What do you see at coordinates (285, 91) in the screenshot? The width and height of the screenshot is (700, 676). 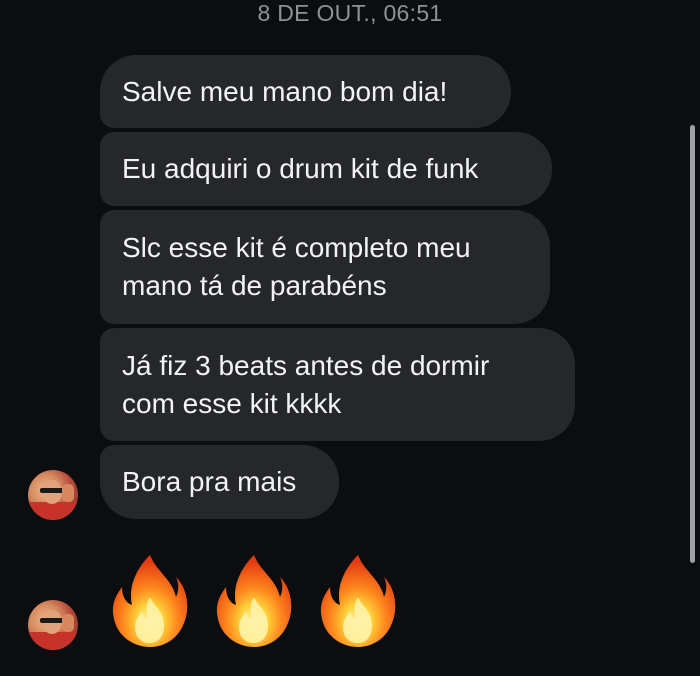 I see `message-text: Salve meu mano bom dia!` at bounding box center [285, 91].